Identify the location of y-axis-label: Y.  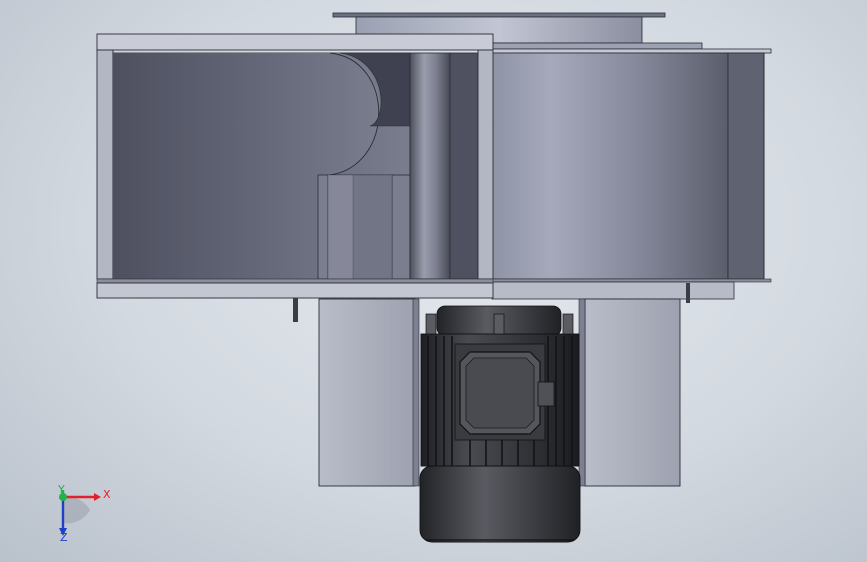
(61, 489).